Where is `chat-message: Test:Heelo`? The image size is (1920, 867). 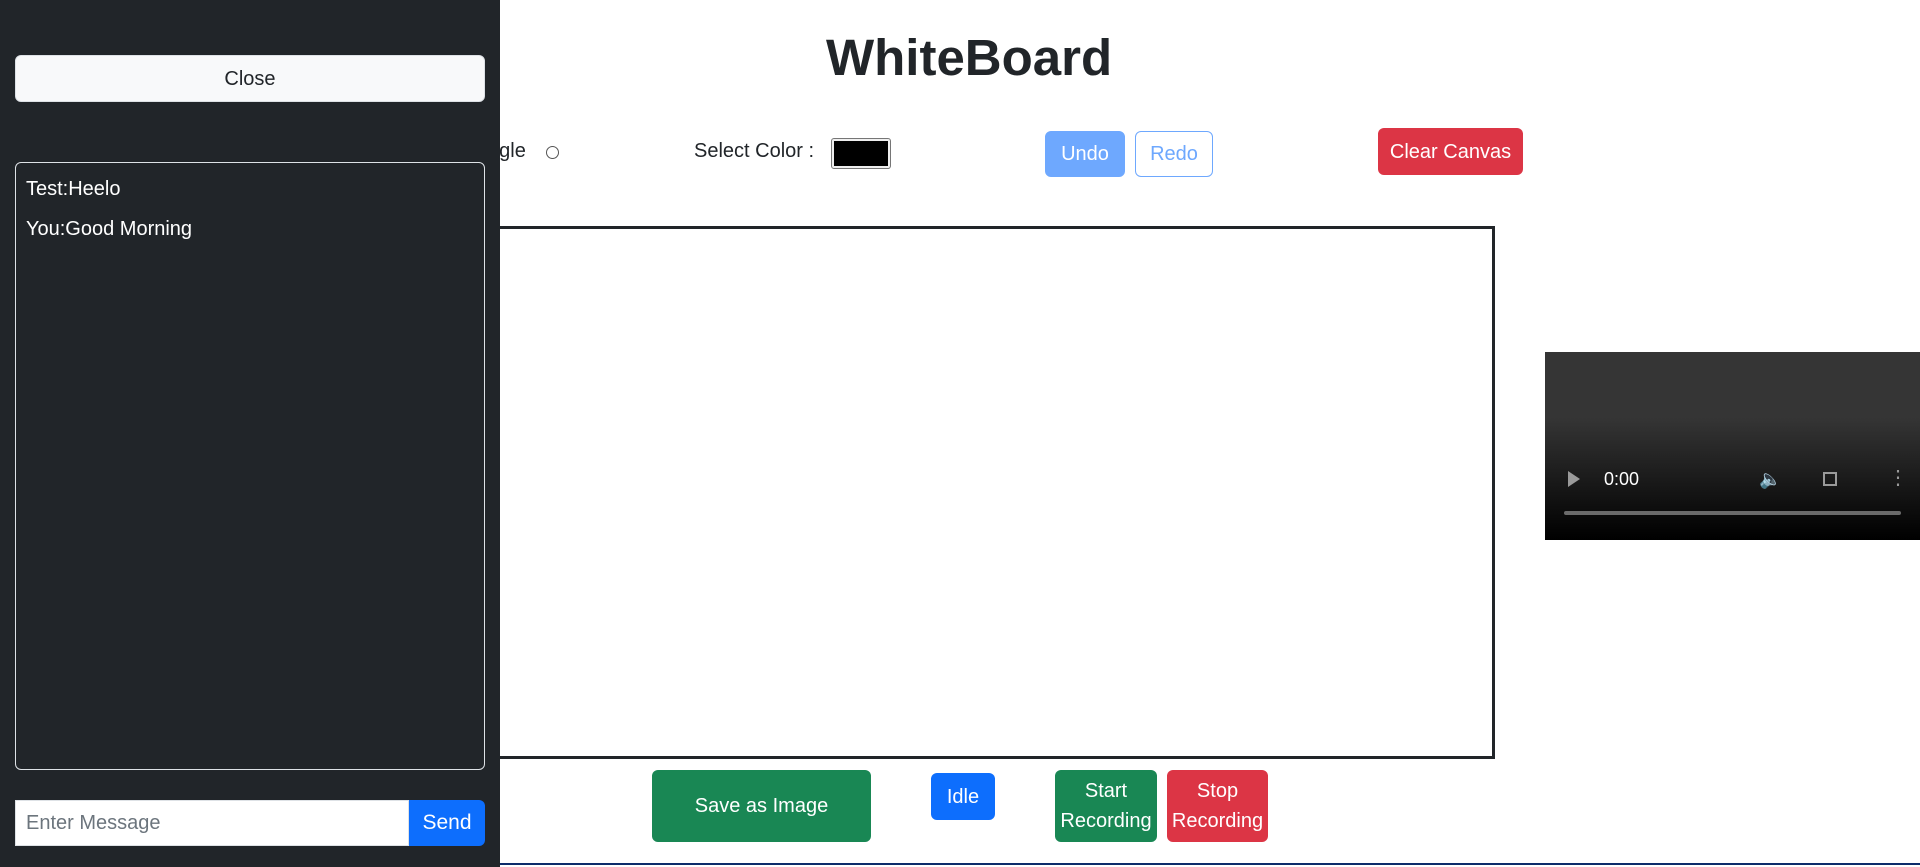 chat-message: Test:Heelo is located at coordinates (73, 189).